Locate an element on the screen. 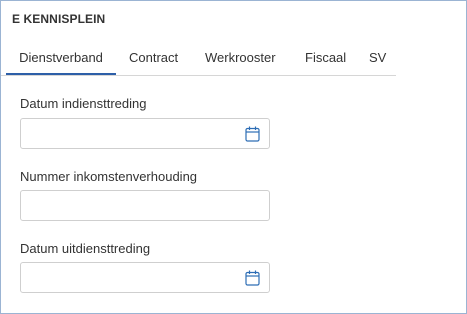 The width and height of the screenshot is (467, 314). end-date-label: Datum uitdiensttreding is located at coordinates (85, 248).